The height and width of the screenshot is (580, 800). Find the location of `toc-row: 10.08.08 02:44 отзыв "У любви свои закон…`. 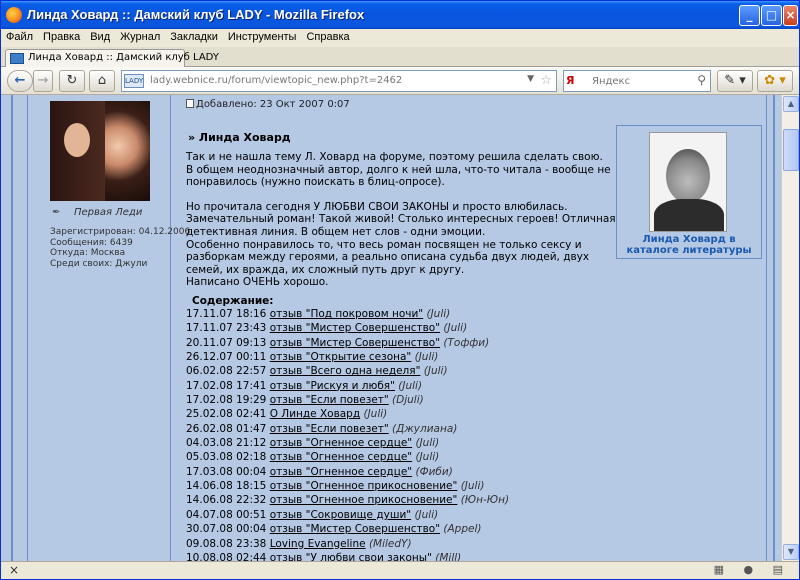

toc-row: 10.08.08 02:44 отзыв "У любви свои закон… is located at coordinates (406, 556).